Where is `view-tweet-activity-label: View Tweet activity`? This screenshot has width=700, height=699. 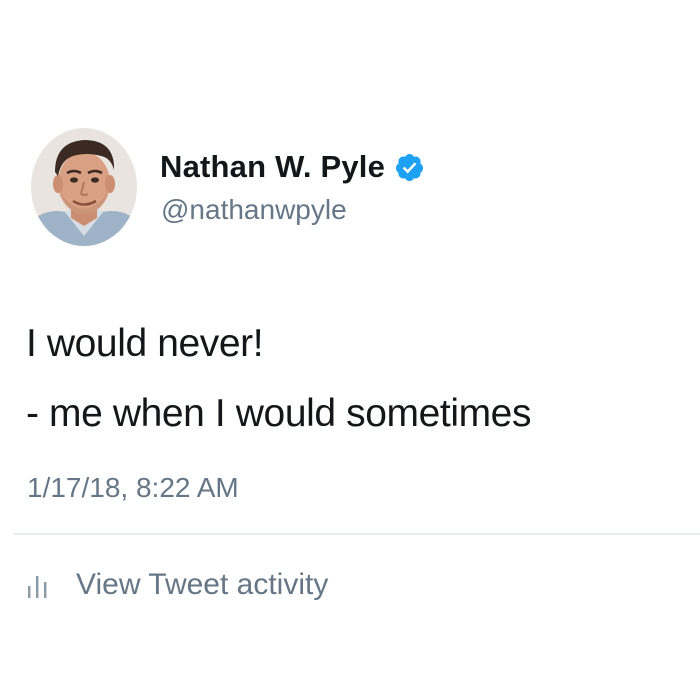 view-tweet-activity-label: View Tweet activity is located at coordinates (202, 585).